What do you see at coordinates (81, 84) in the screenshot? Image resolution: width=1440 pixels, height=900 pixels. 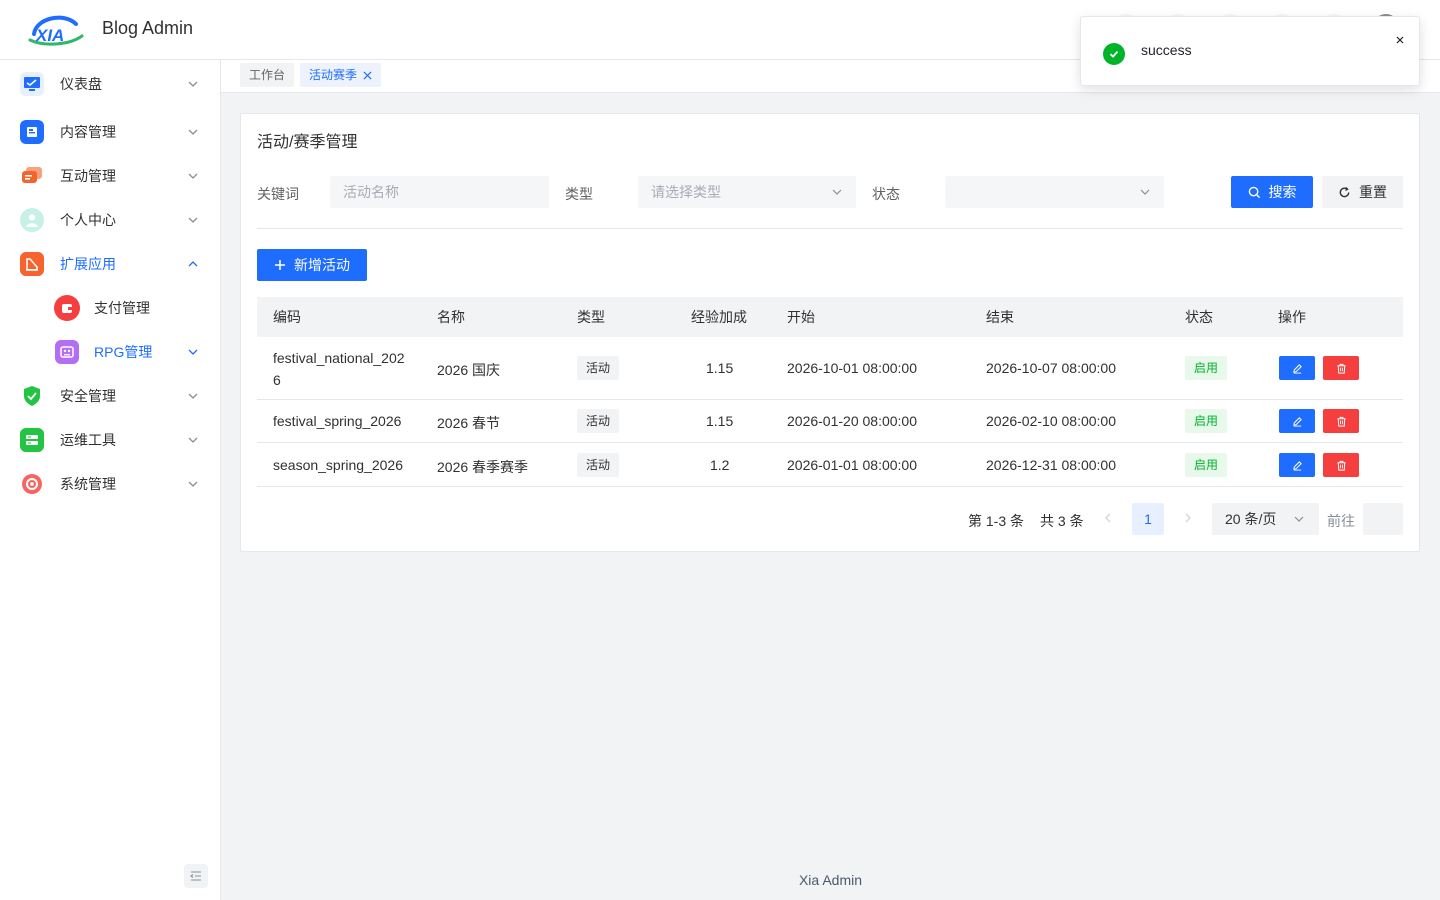 I see `sidebar-item-label: 仪表盘` at bounding box center [81, 84].